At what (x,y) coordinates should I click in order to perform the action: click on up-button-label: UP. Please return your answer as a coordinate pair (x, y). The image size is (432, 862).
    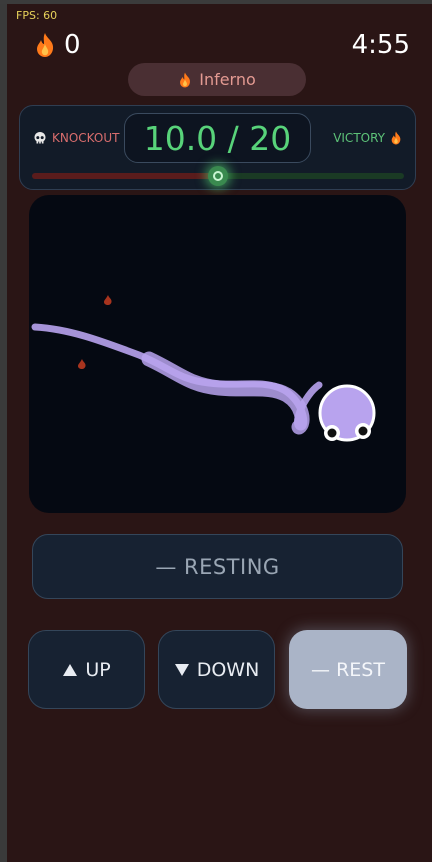
    Looking at the image, I should click on (98, 669).